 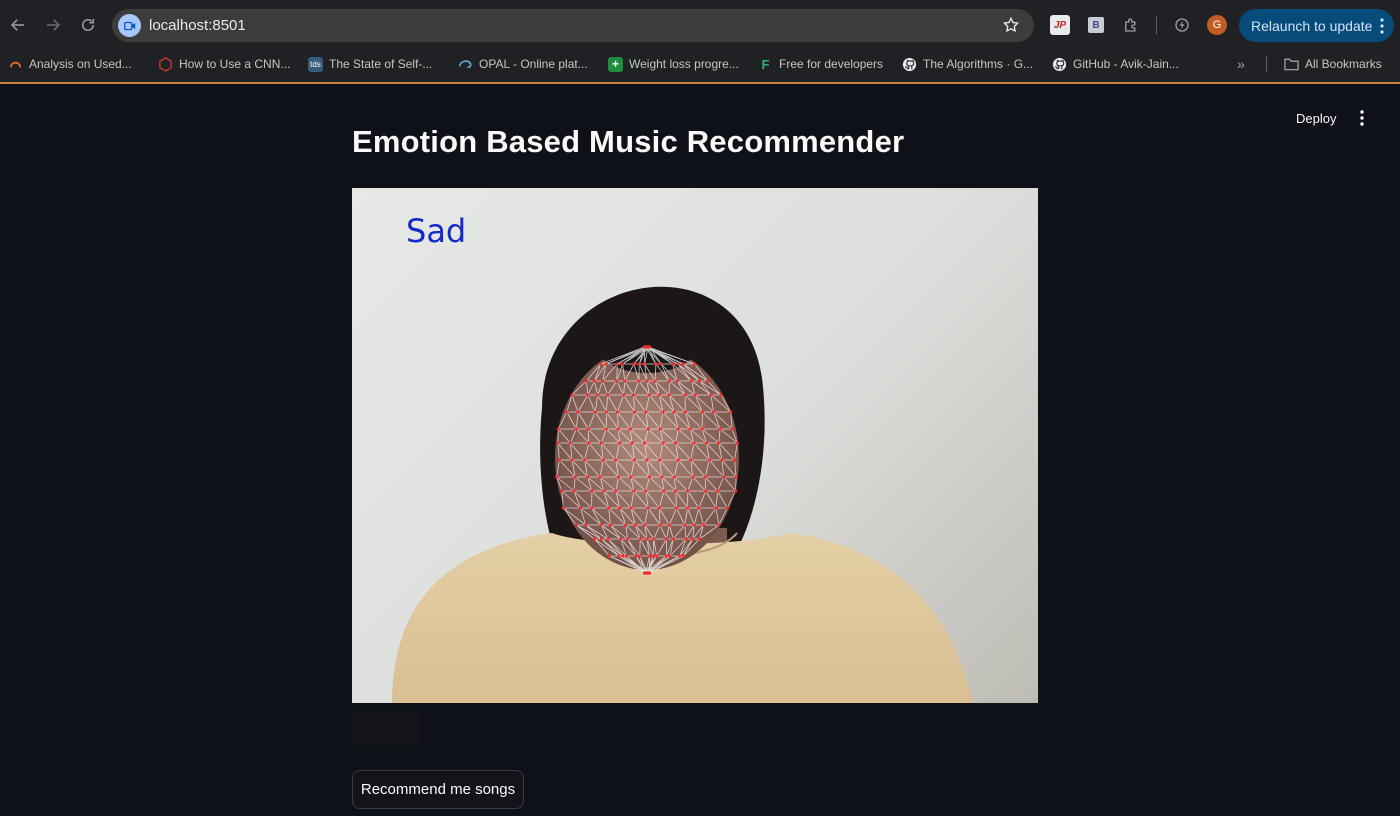 What do you see at coordinates (465, 64) in the screenshot?
I see `opal-icon` at bounding box center [465, 64].